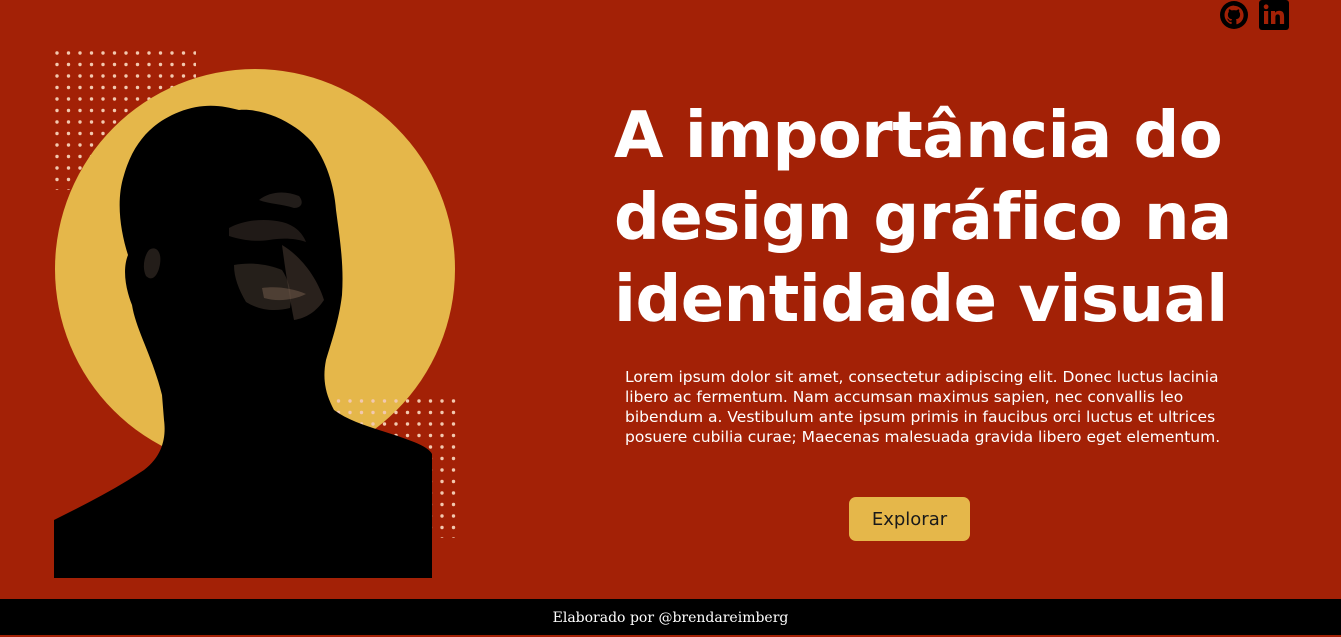 The height and width of the screenshot is (637, 1341). I want to click on linkedin-link, so click(1274, 15).